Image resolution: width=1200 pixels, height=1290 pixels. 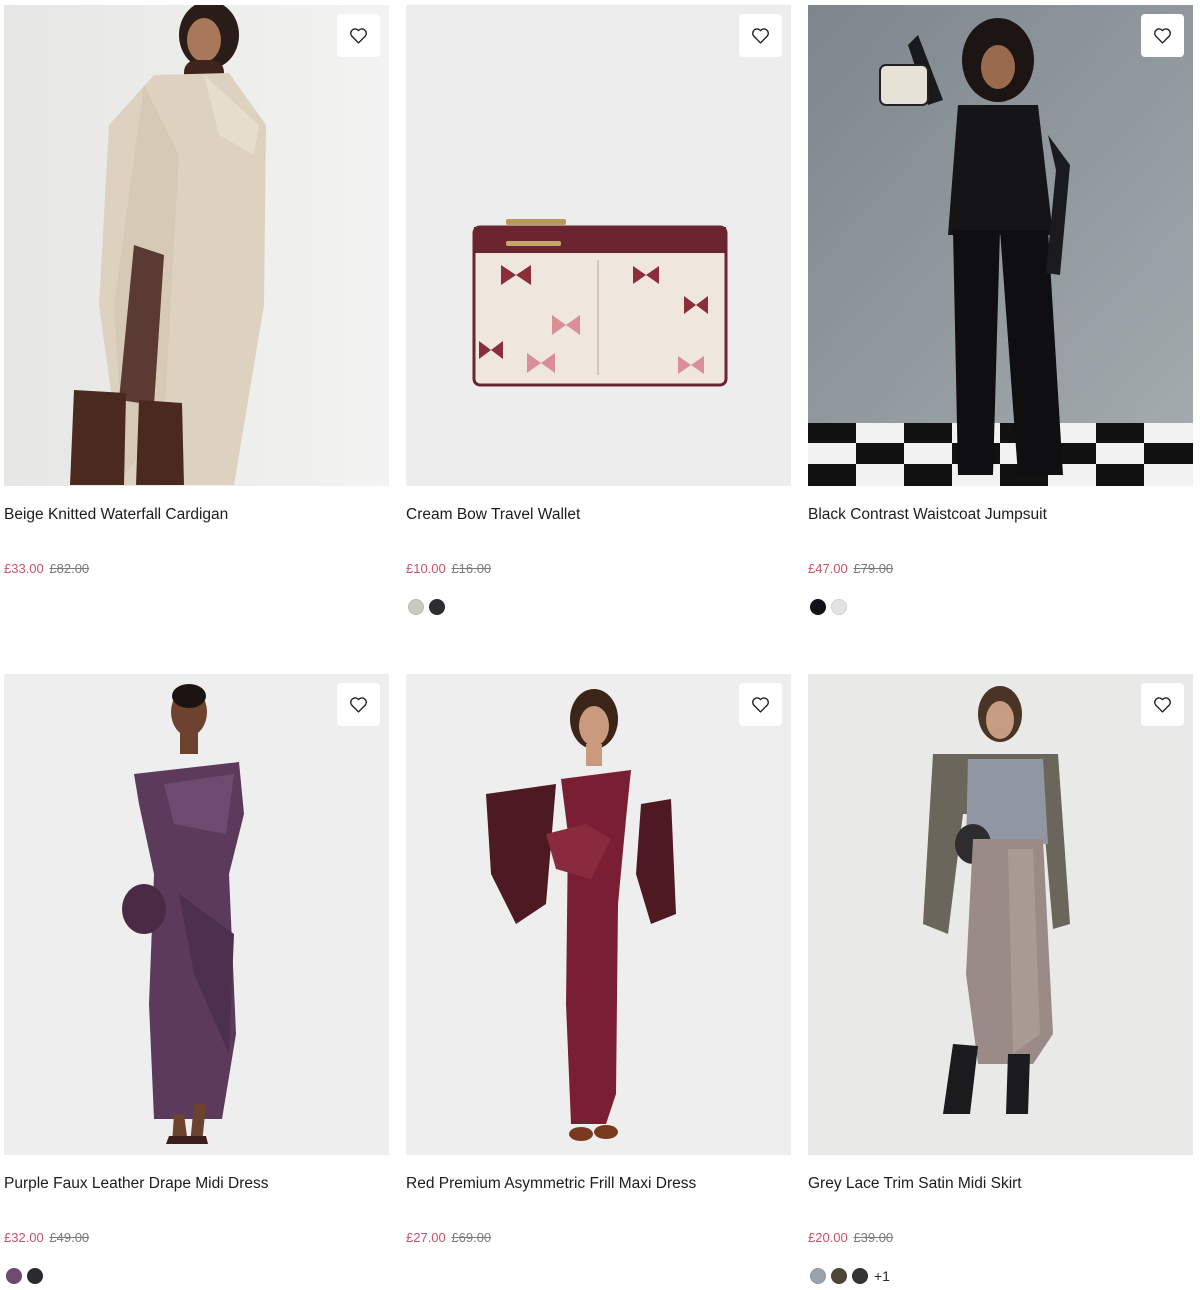 I want to click on product-price: £47.00 £79.00, so click(x=850, y=569).